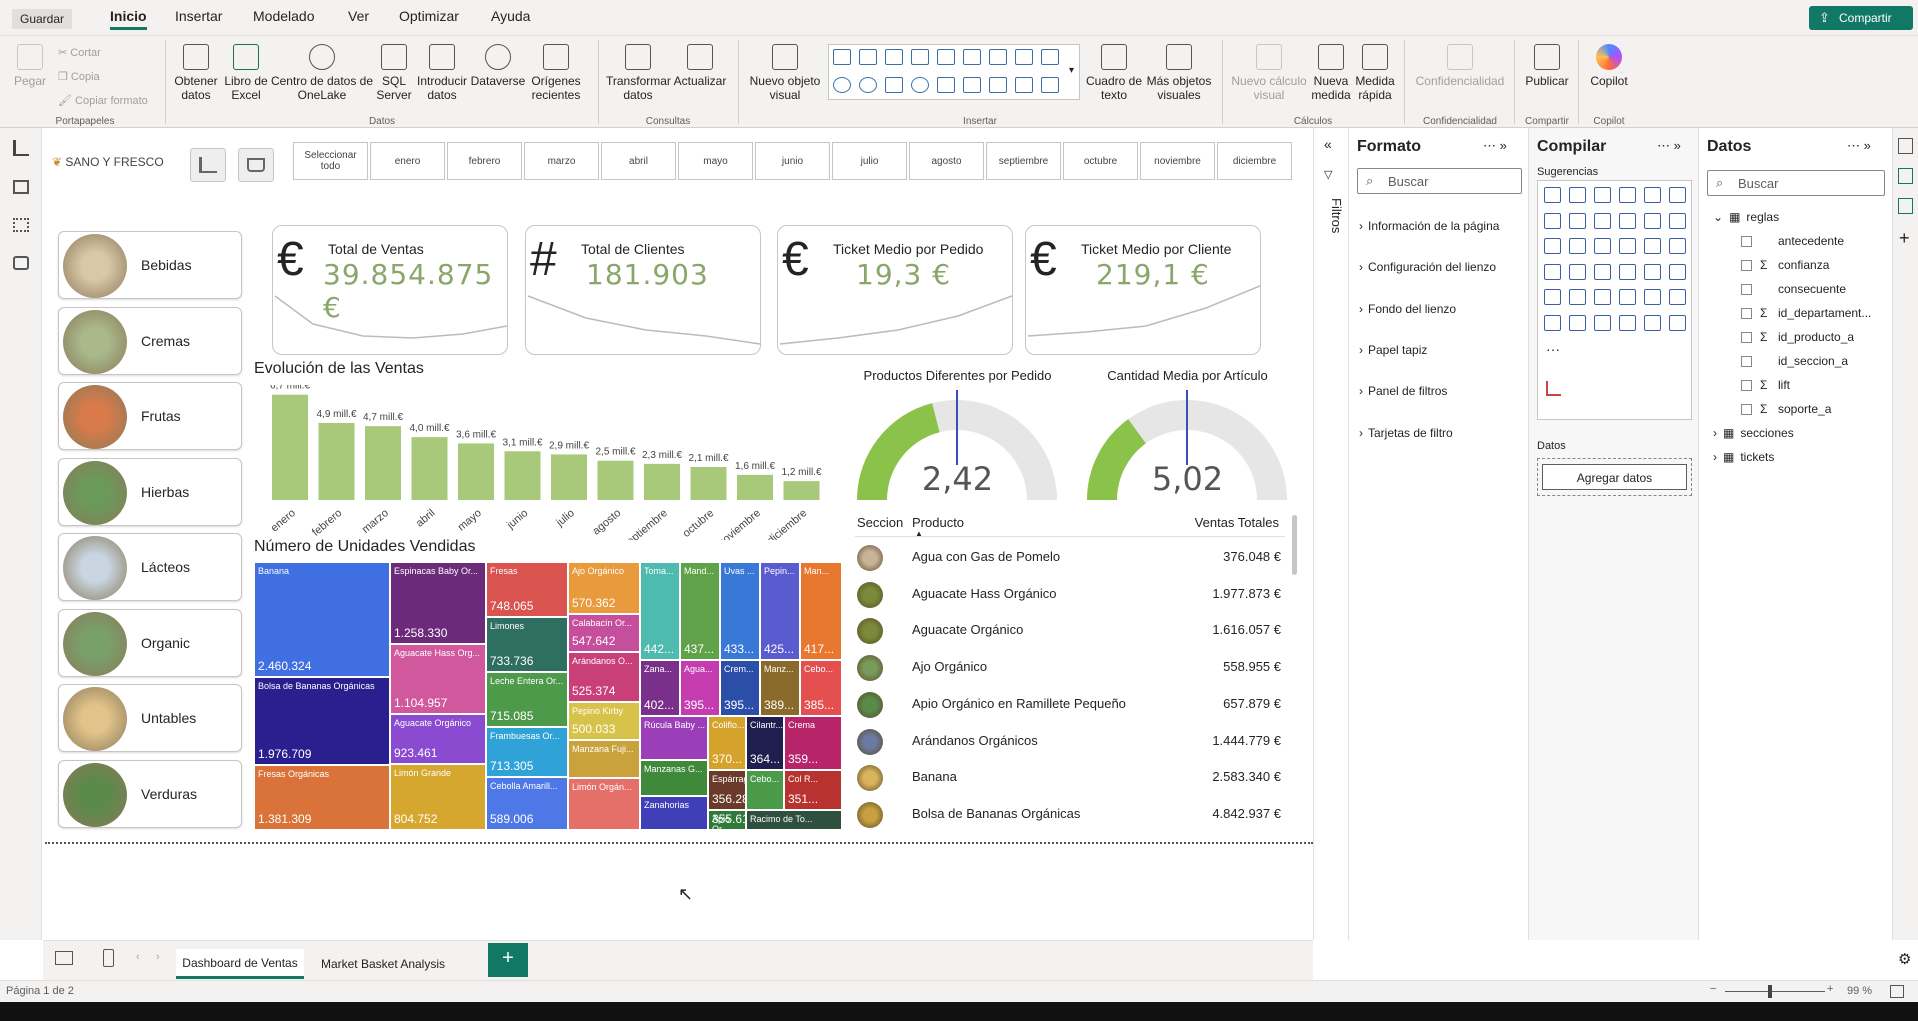 This screenshot has height=1021, width=1918. What do you see at coordinates (322, 619) in the screenshot?
I see `treemap-tile: Banana 2.460.324` at bounding box center [322, 619].